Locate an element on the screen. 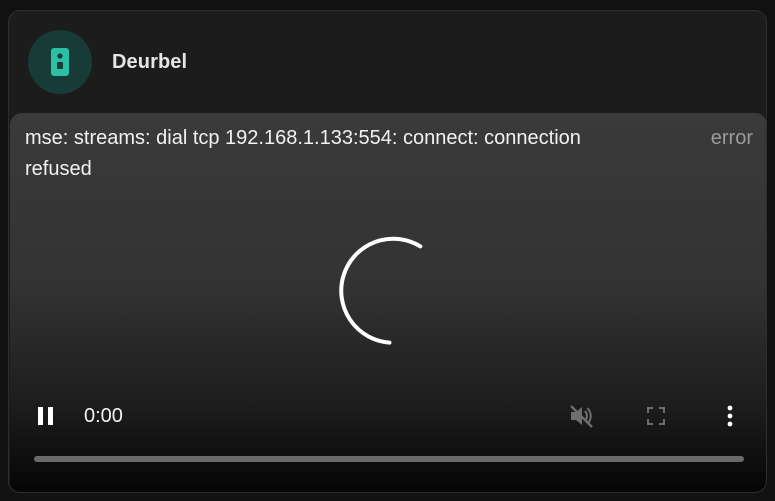  fullscreen-icon is located at coordinates (656, 416).